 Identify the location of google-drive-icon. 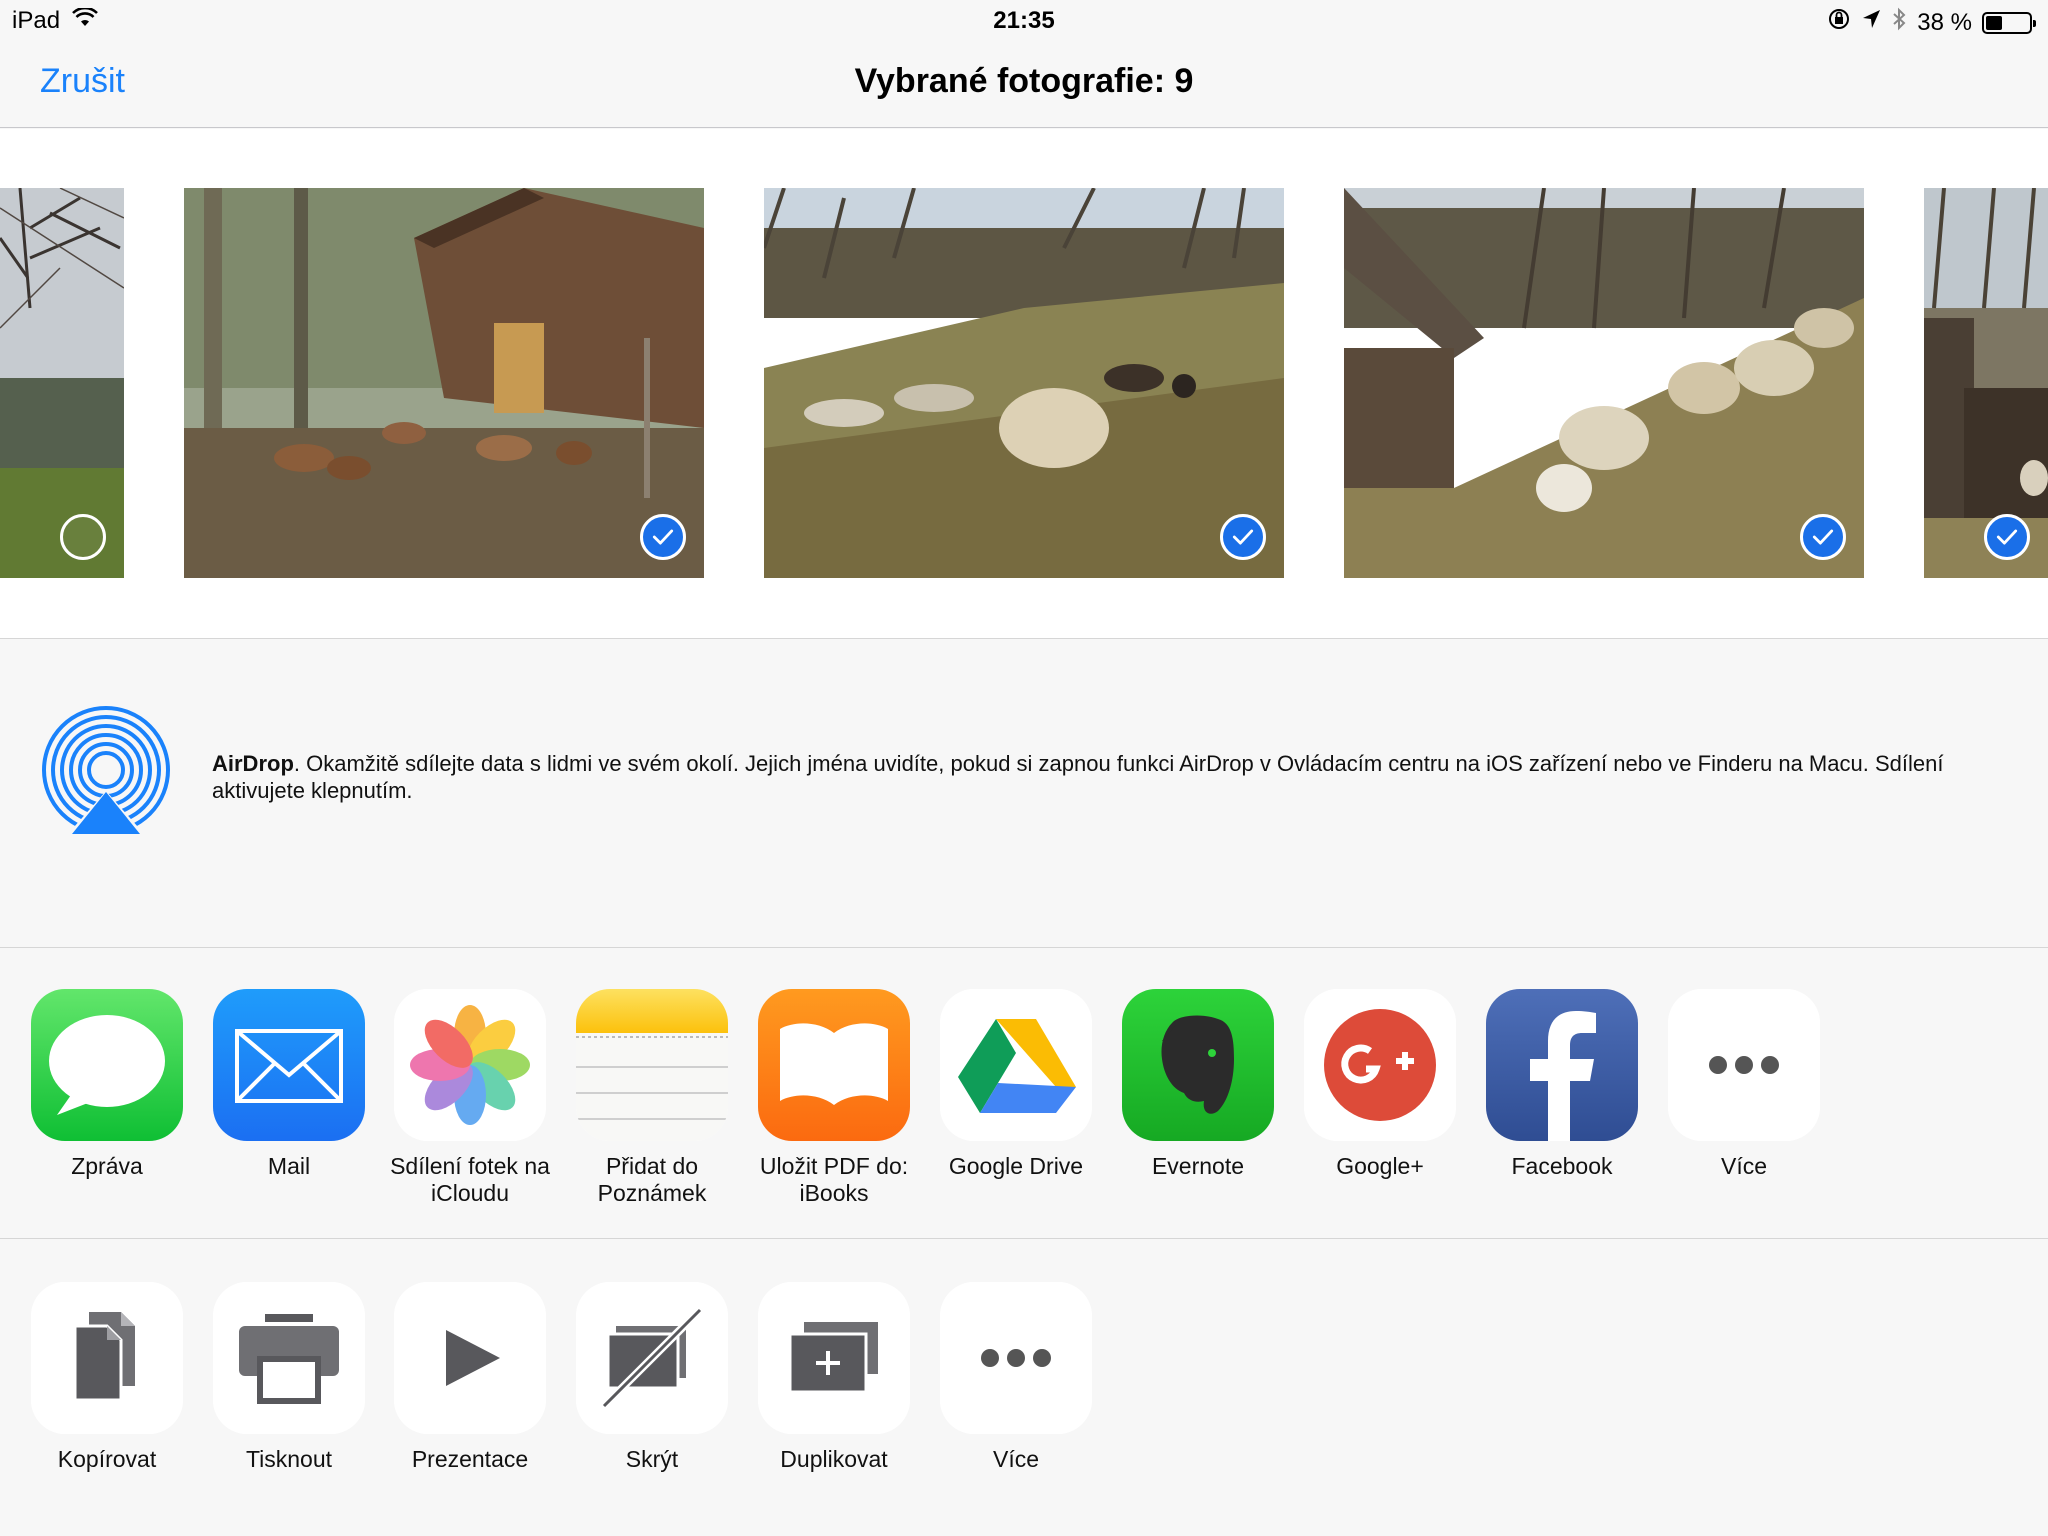
(1016, 1065).